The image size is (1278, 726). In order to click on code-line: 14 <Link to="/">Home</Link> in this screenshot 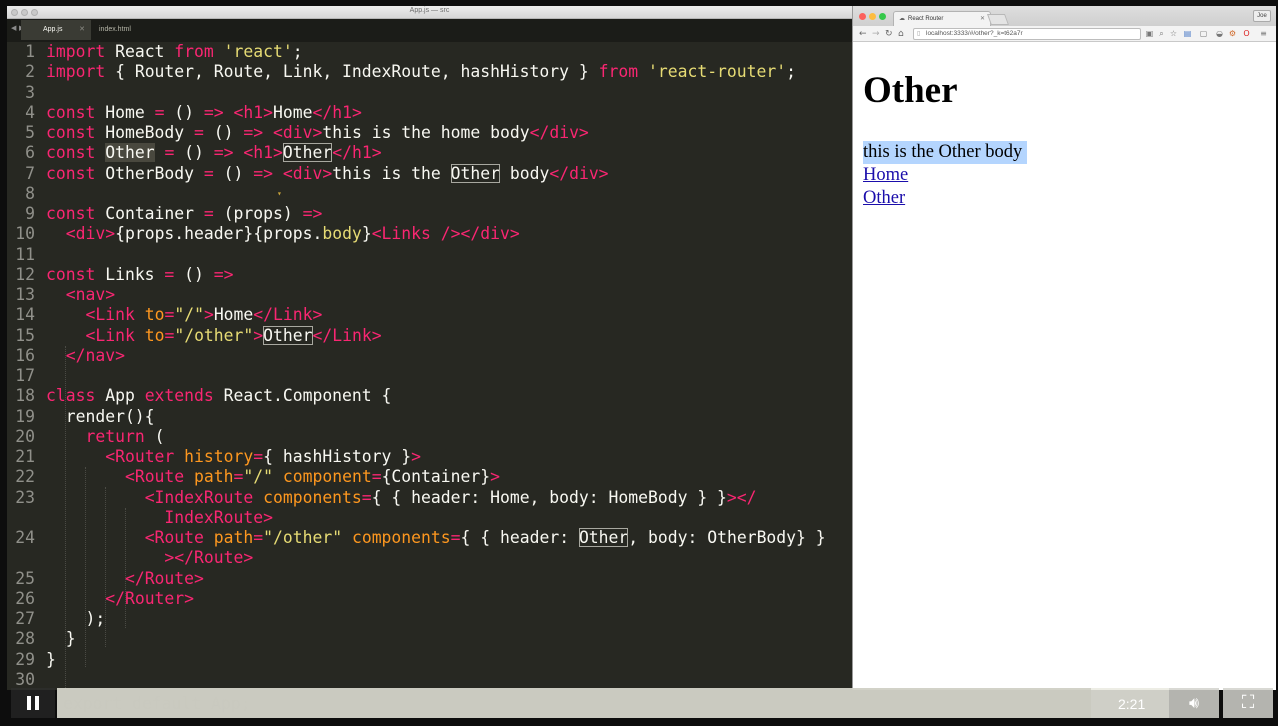, I will do `click(429, 315)`.